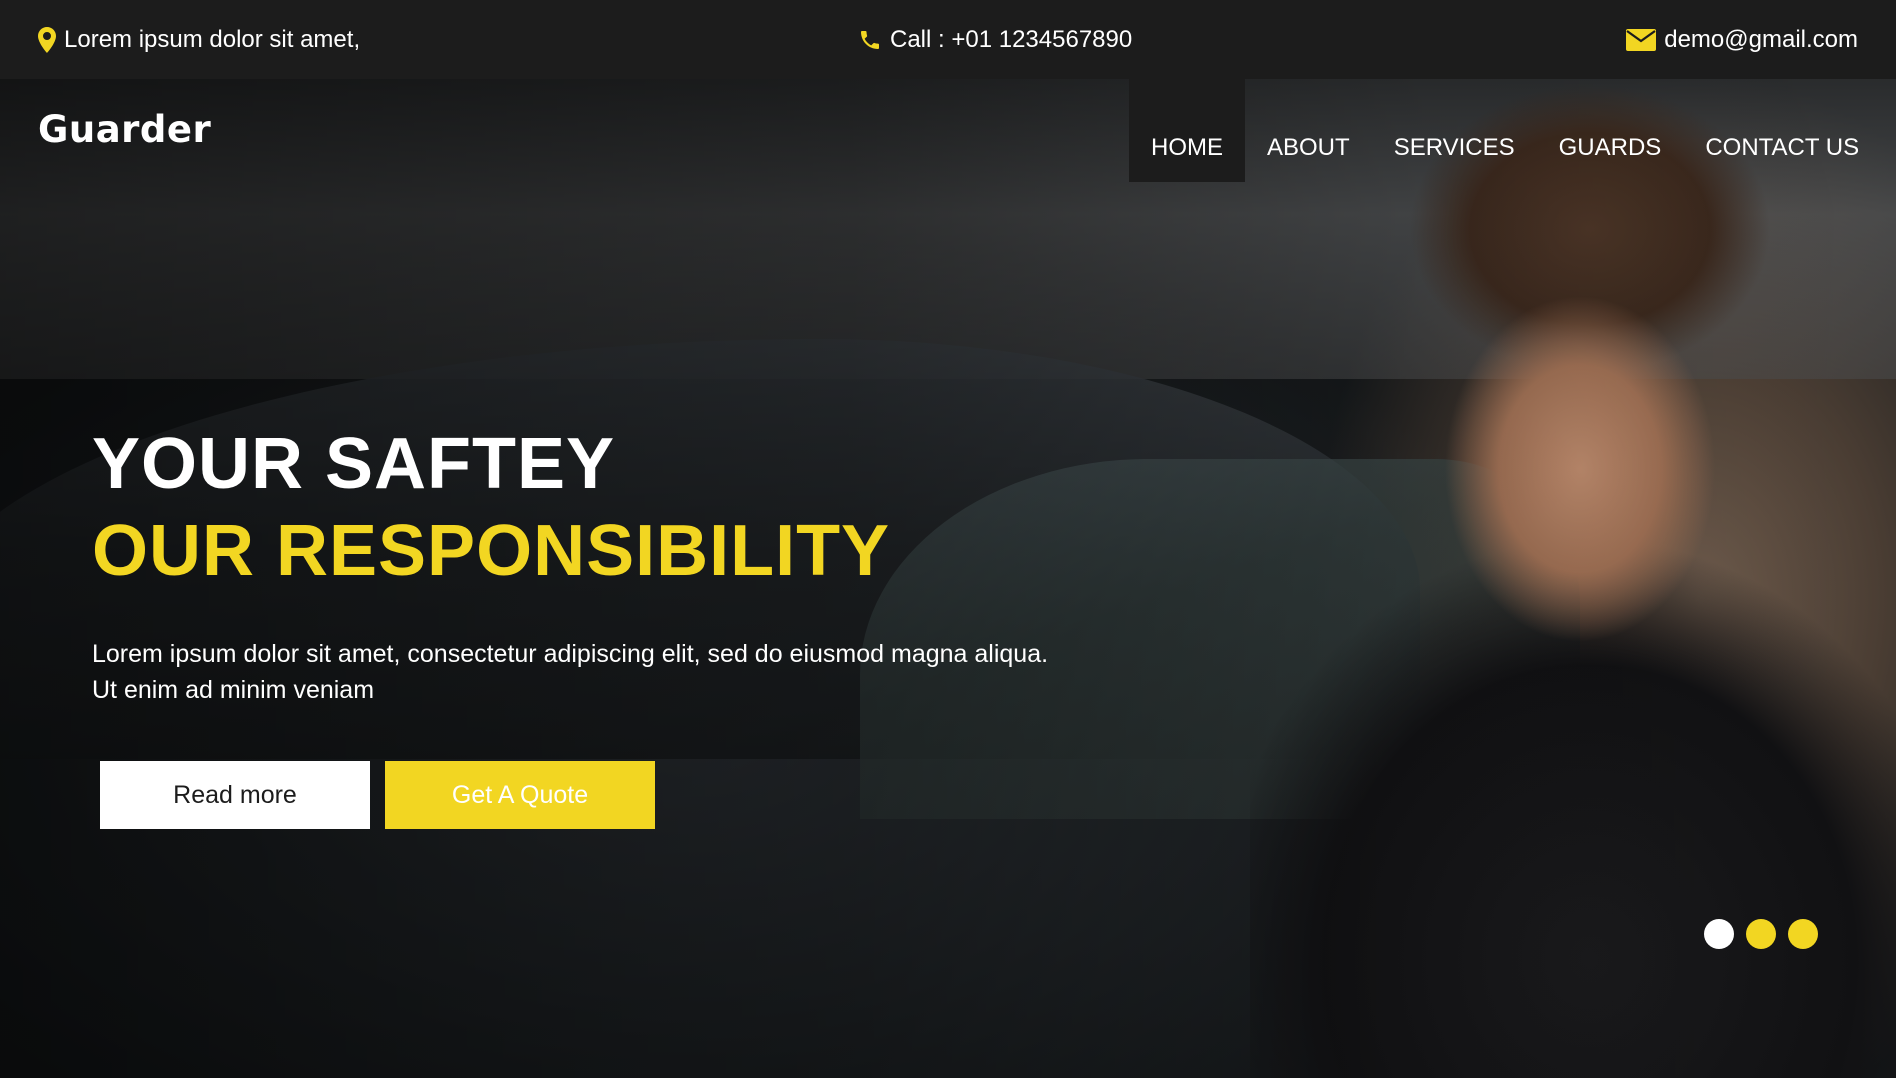  I want to click on read-more-button: Read more, so click(235, 795).